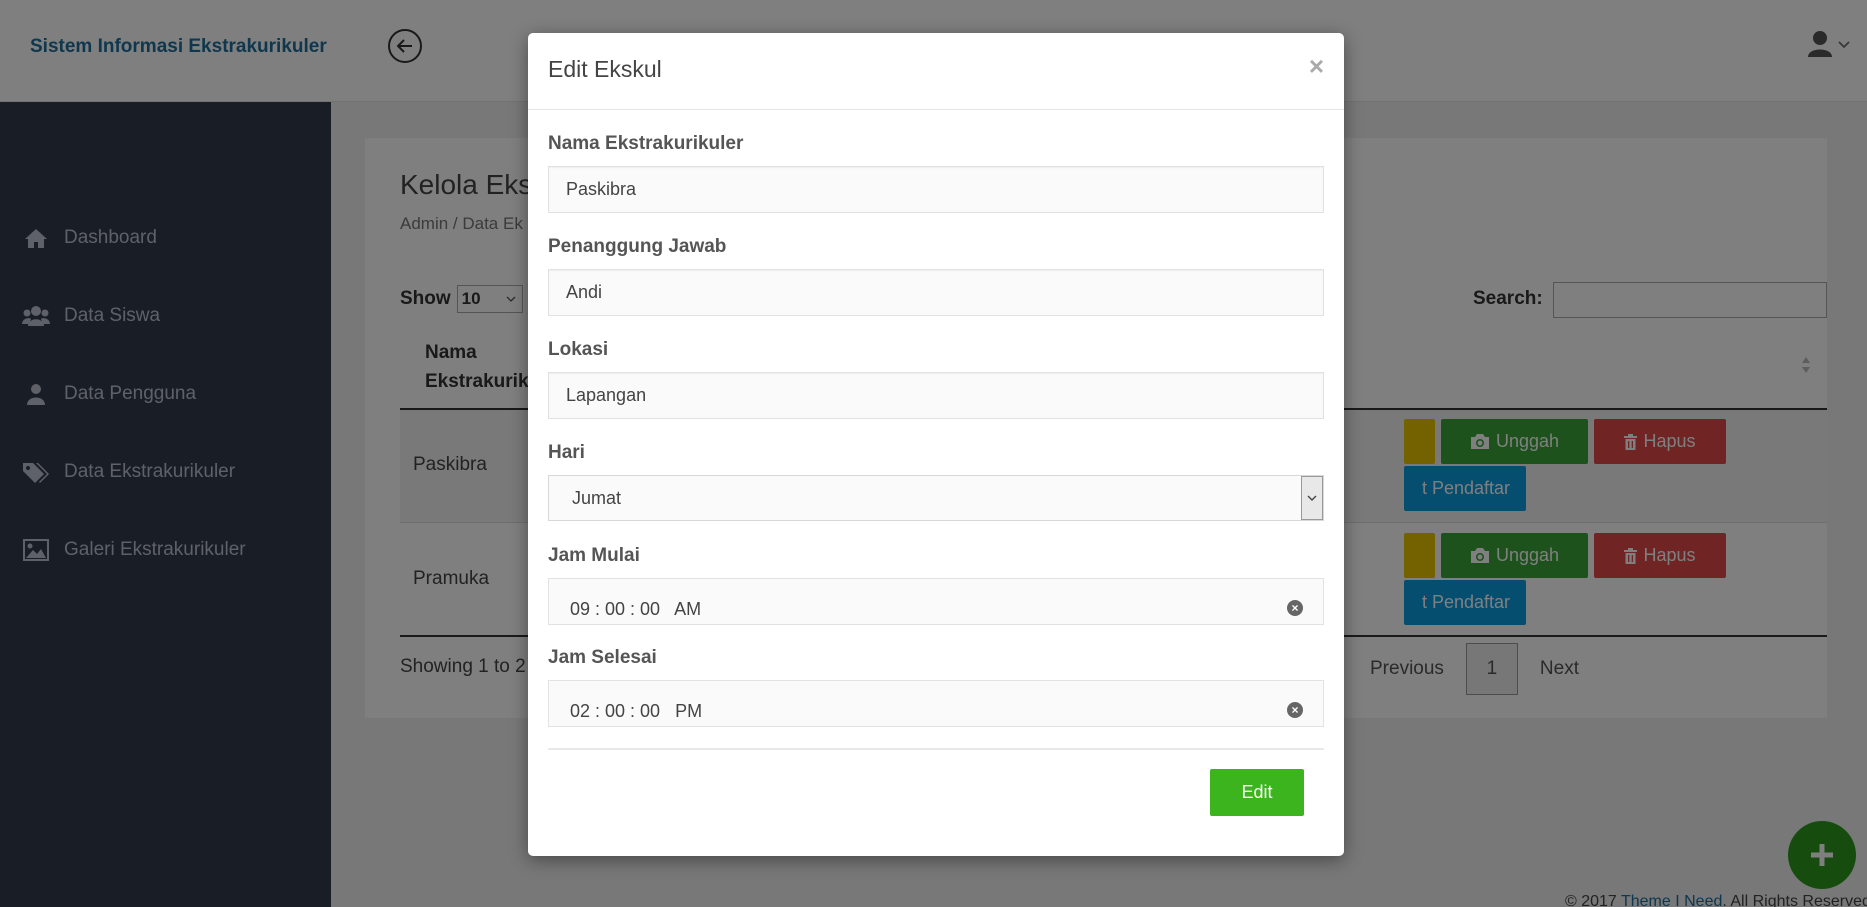  Describe the element at coordinates (936, 749) in the screenshot. I see `modal-divider` at that location.